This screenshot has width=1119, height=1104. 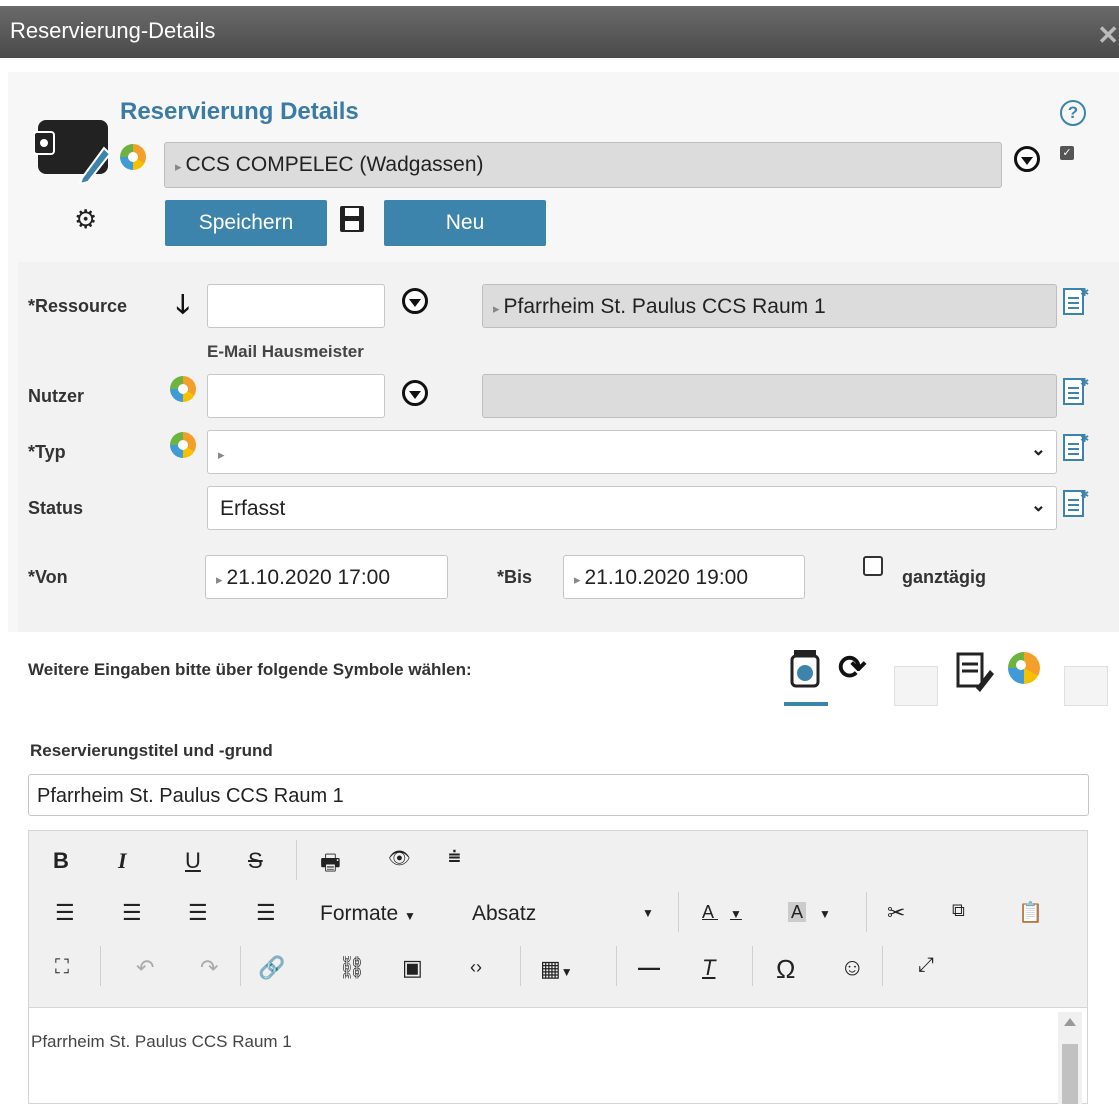 I want to click on checkbox-checked-icon: ✓, so click(x=1067, y=153).